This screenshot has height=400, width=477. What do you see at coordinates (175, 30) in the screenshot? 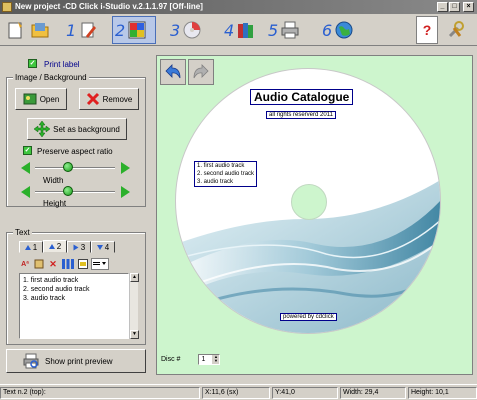
I see `step-number: 3` at bounding box center [175, 30].